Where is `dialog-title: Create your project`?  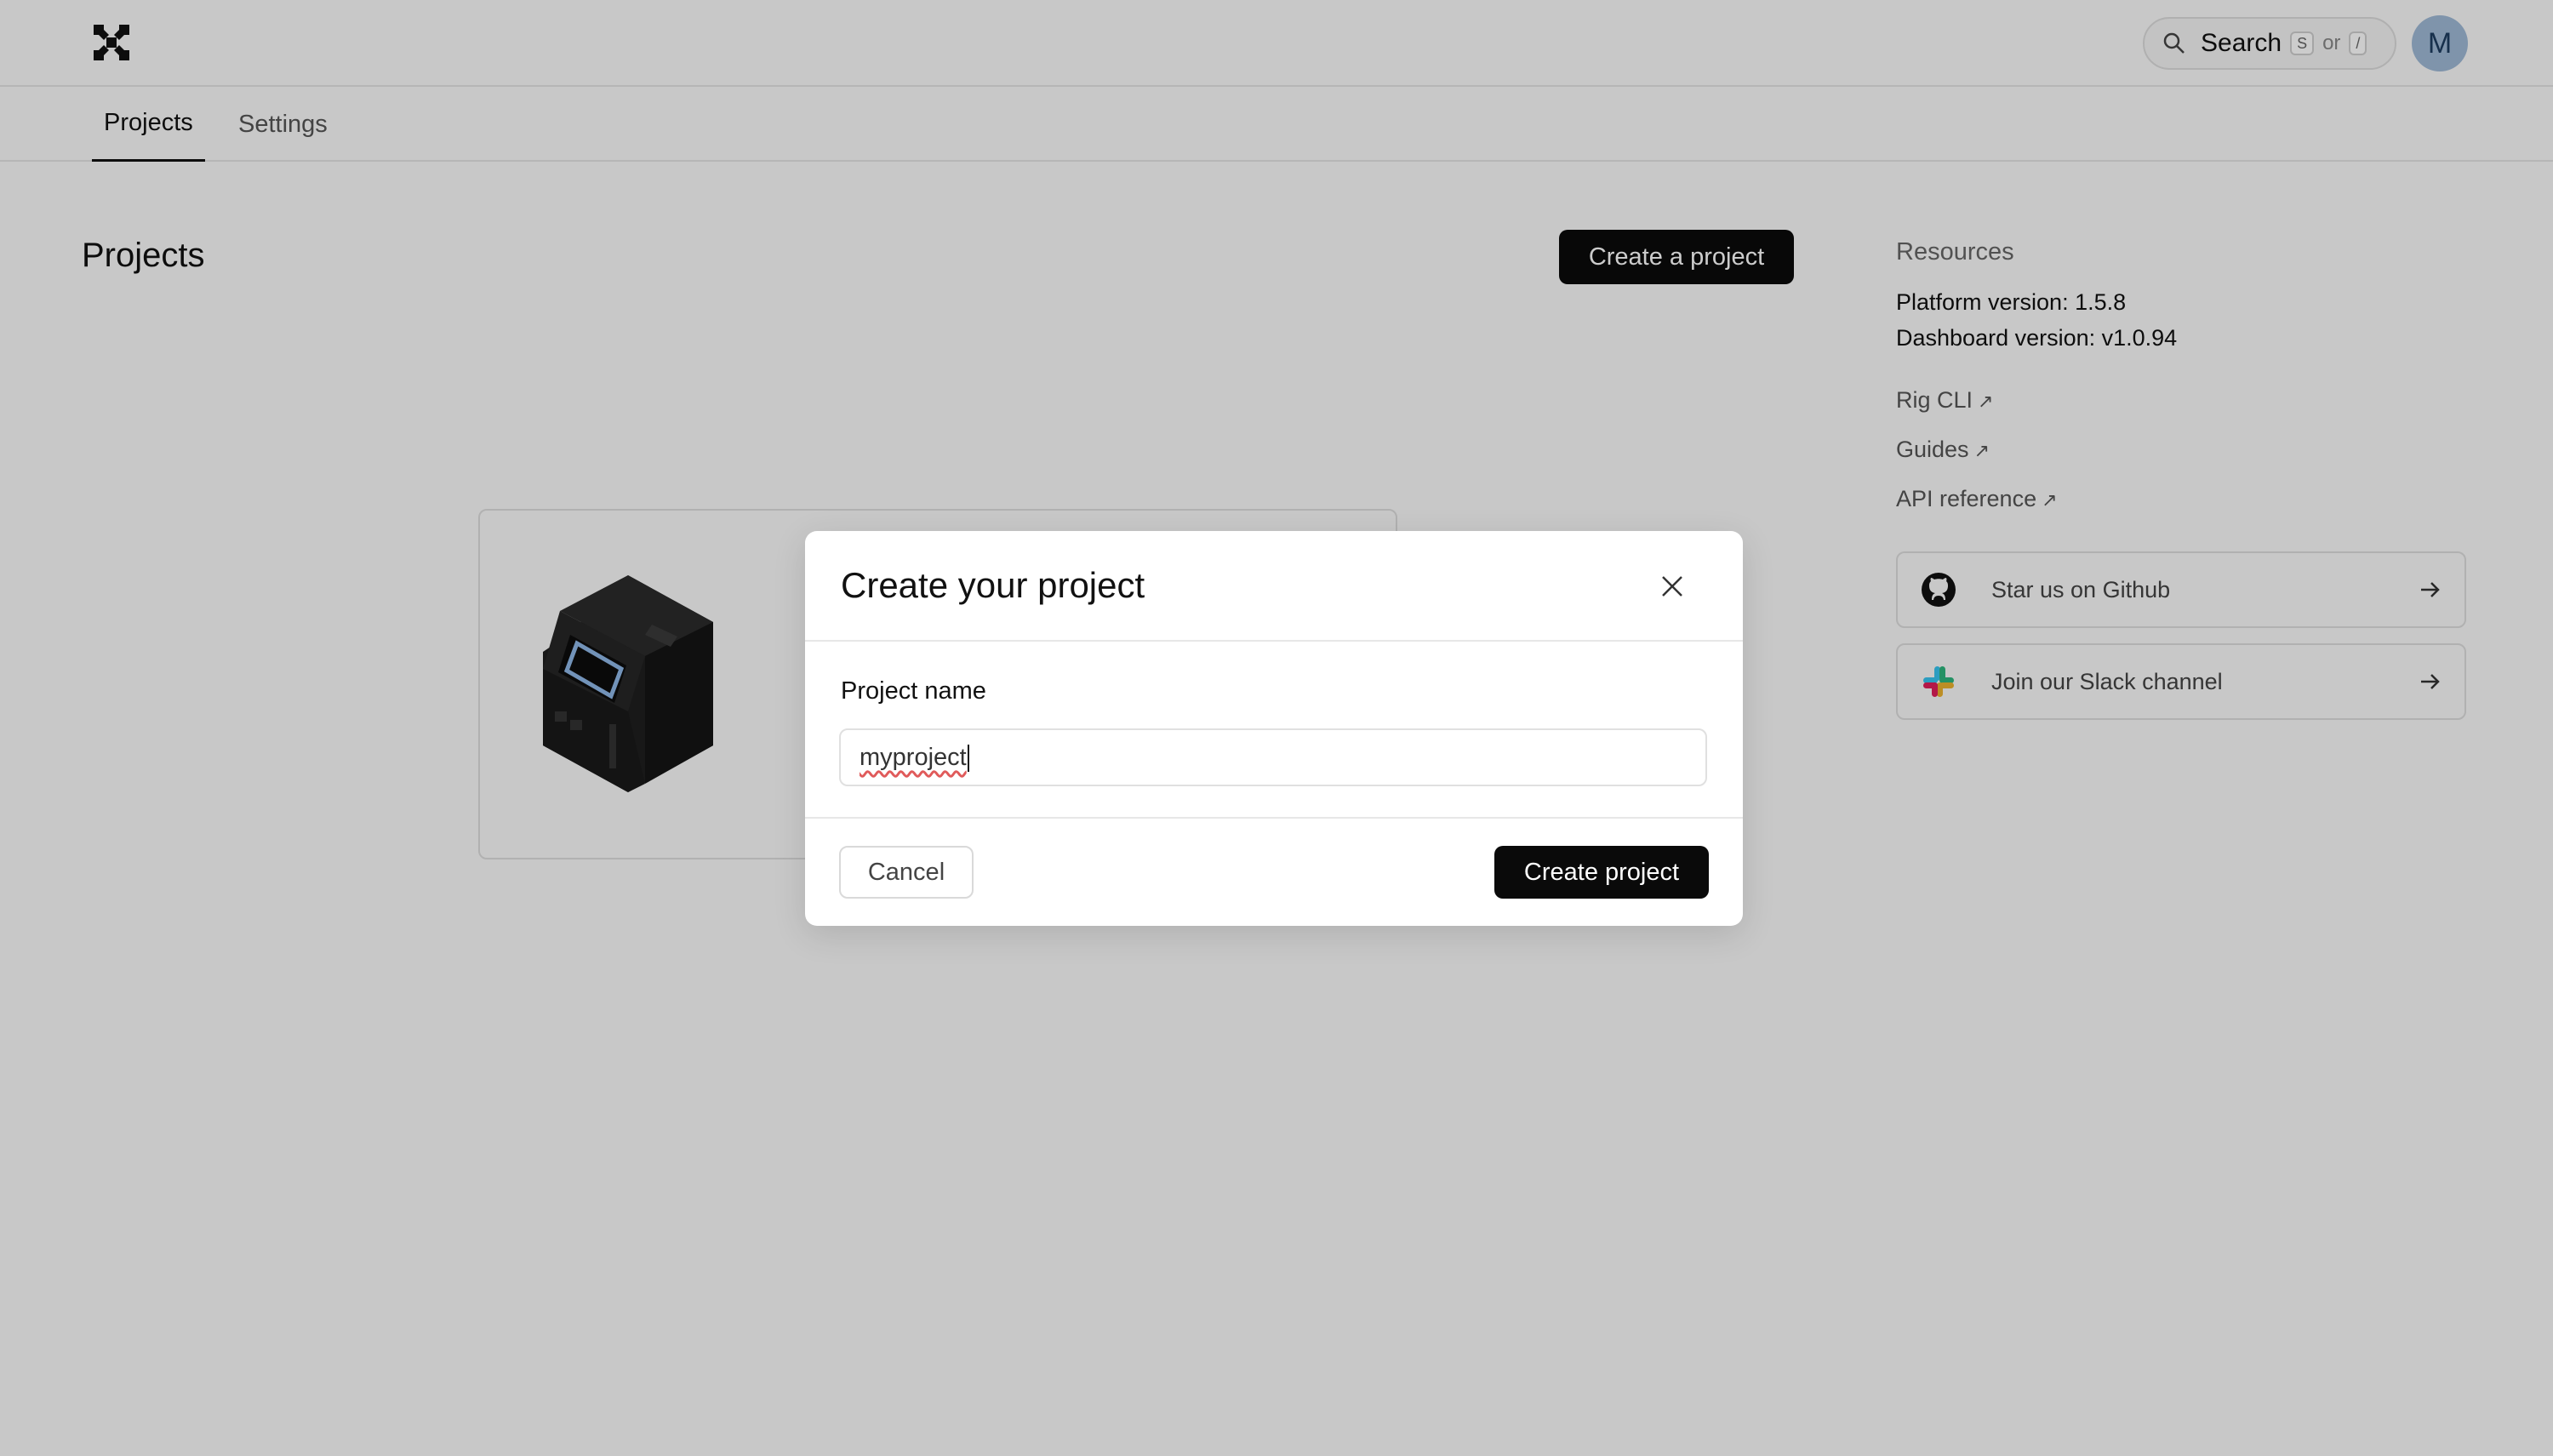
dialog-title: Create your project is located at coordinates (993, 585).